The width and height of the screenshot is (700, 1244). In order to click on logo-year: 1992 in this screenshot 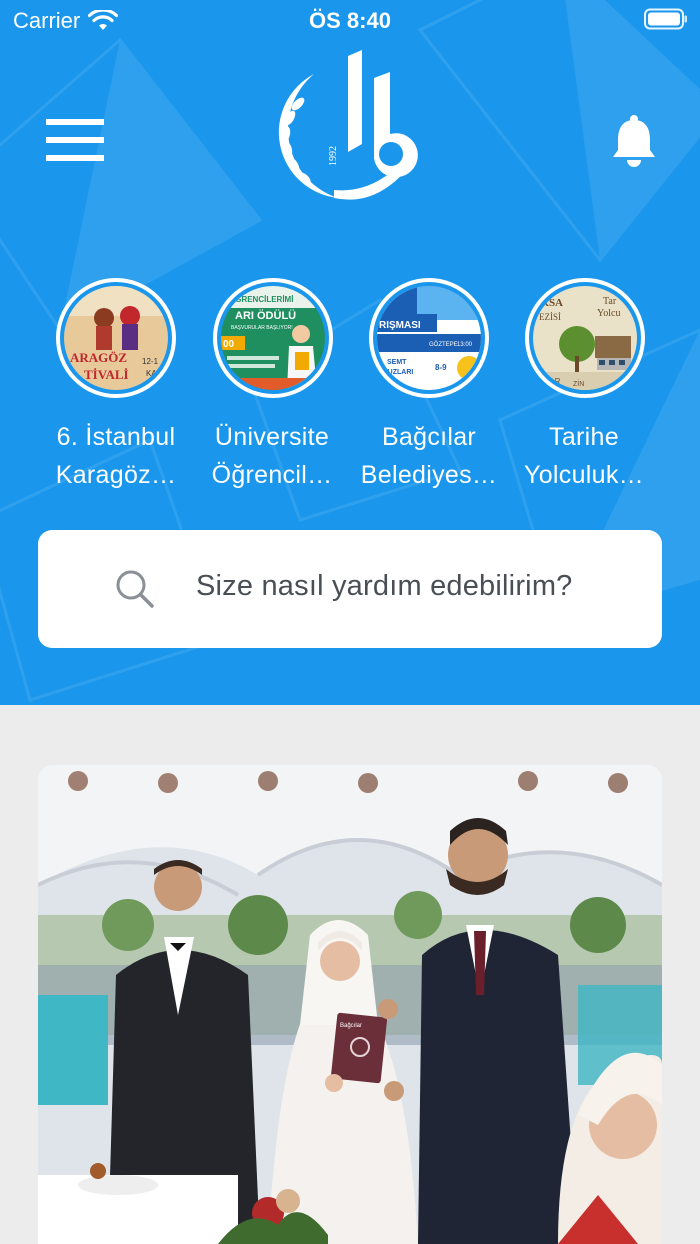, I will do `click(333, 156)`.